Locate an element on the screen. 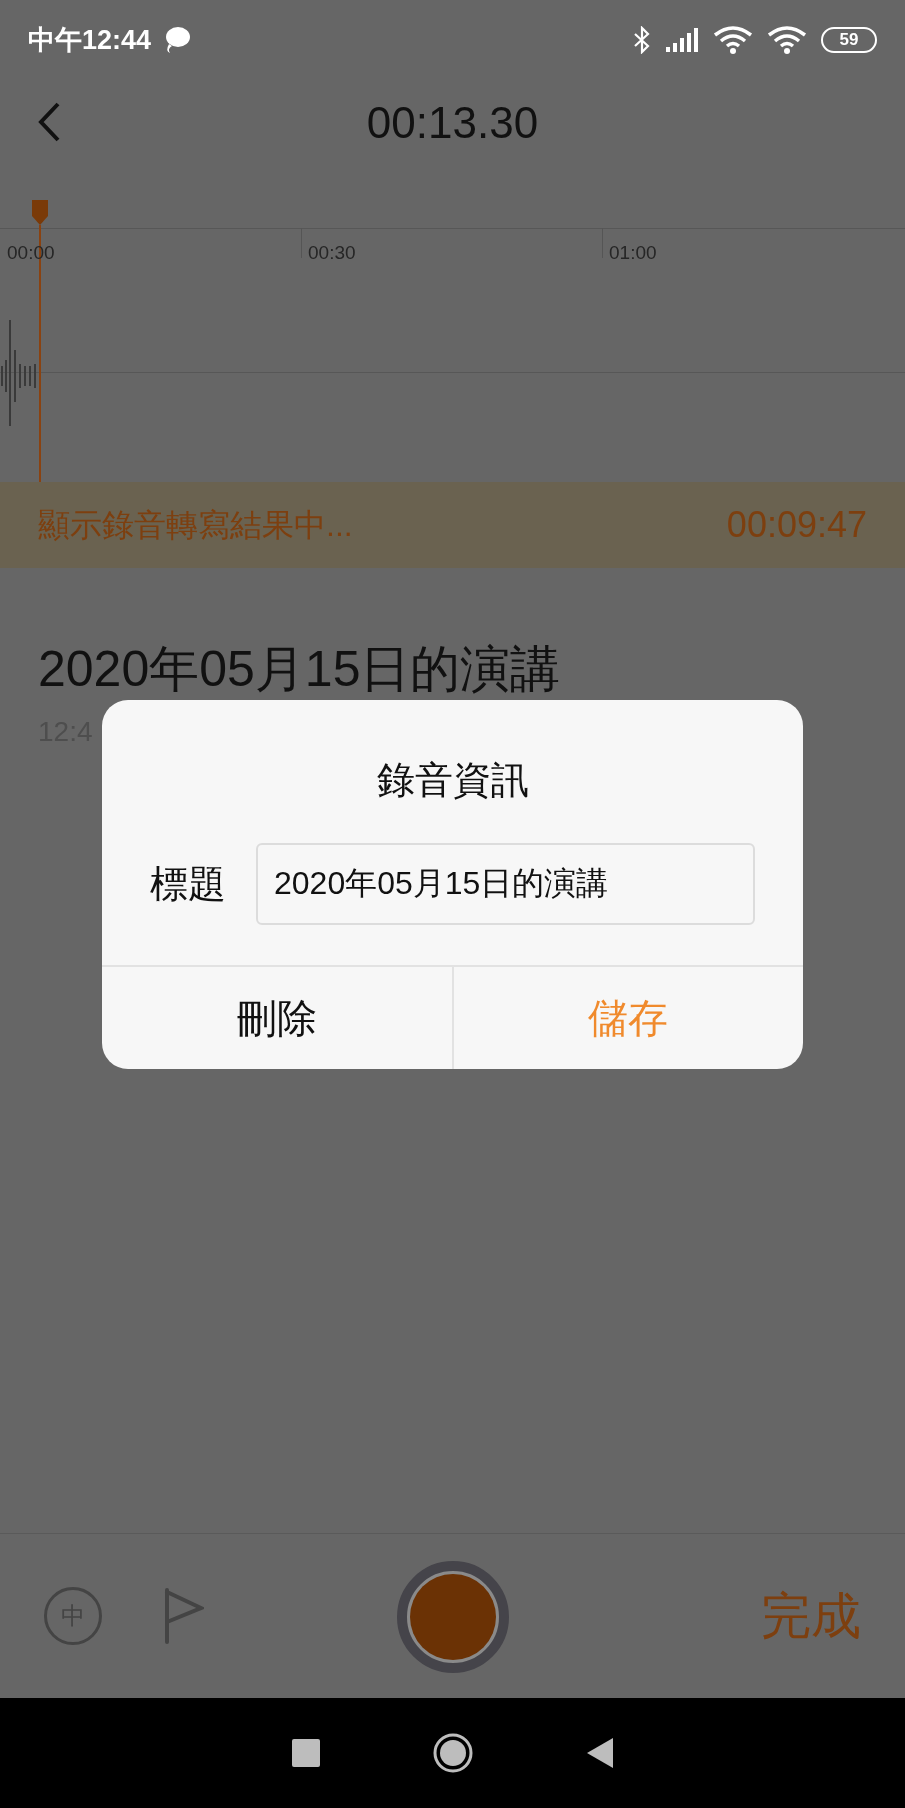 The height and width of the screenshot is (1808, 905). delete-button: 刪除 is located at coordinates (277, 1018).